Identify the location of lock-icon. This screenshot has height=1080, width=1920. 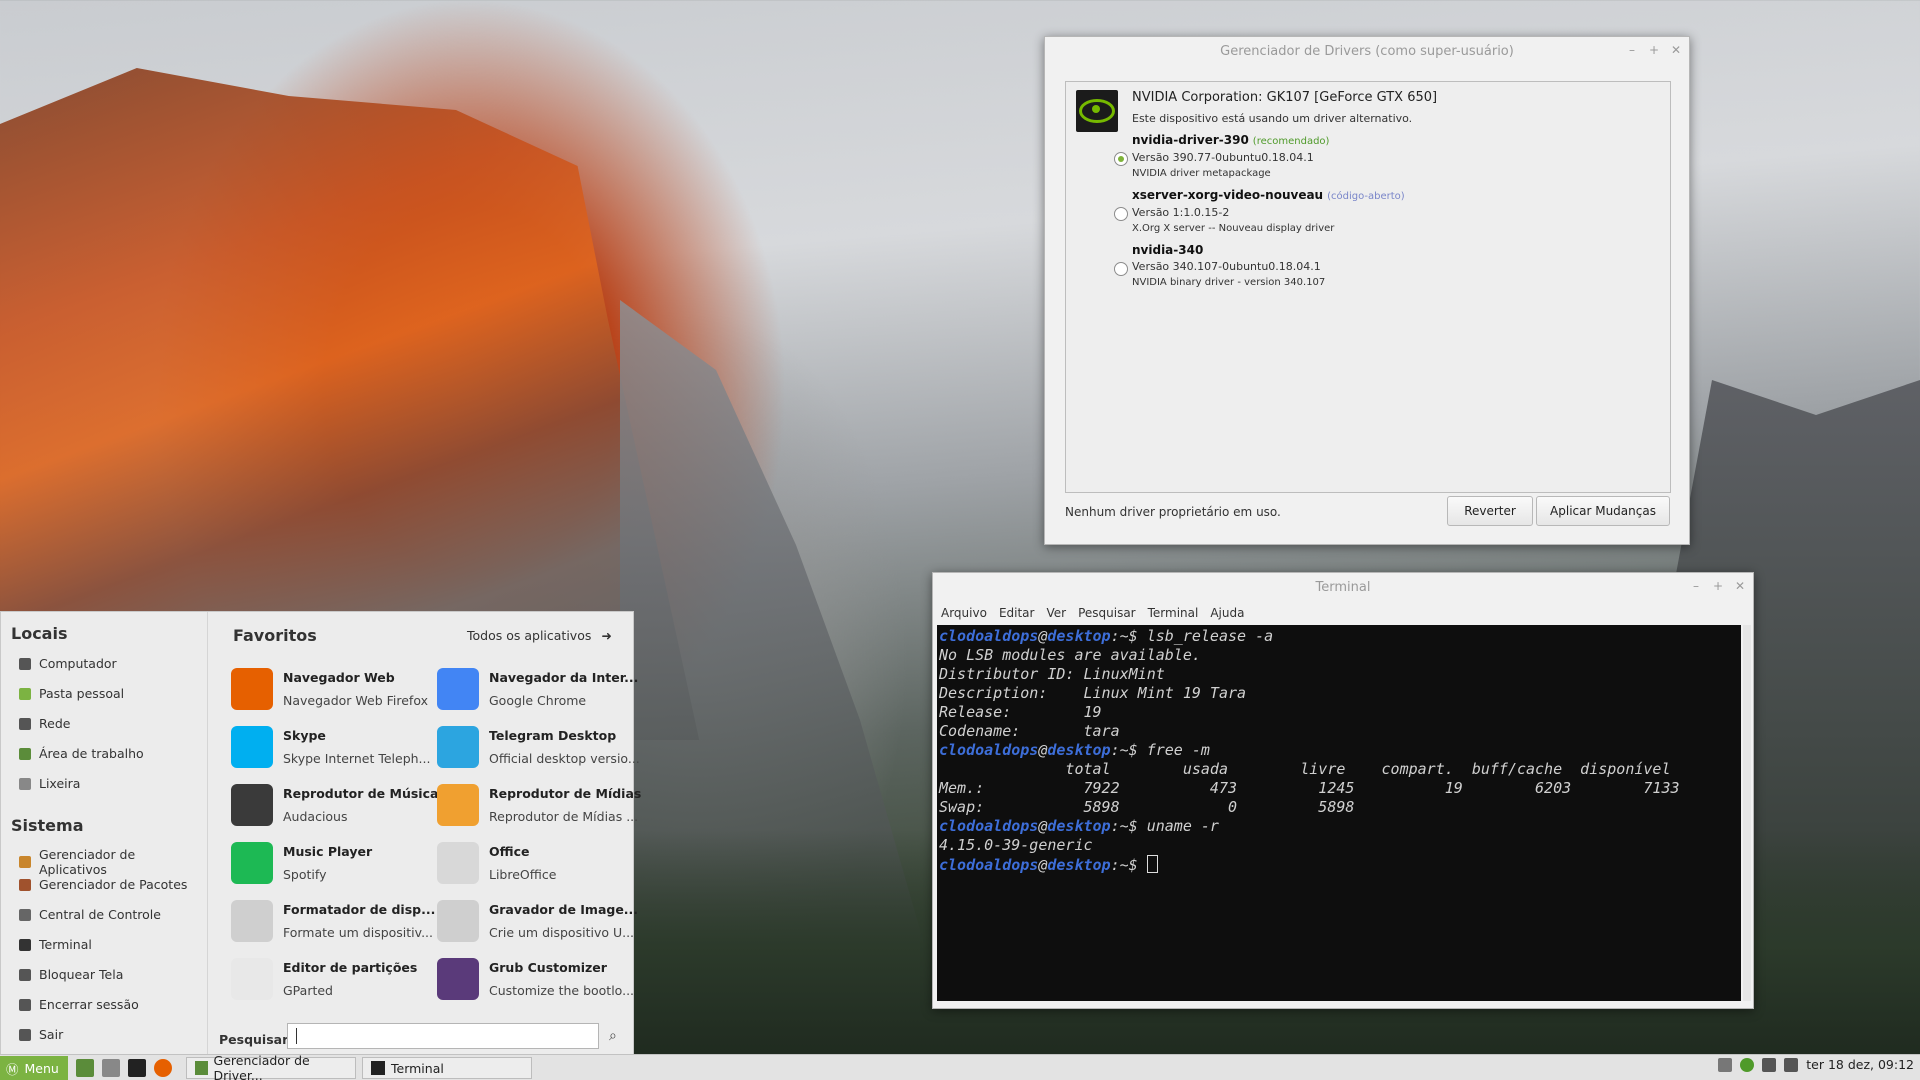
(25, 974).